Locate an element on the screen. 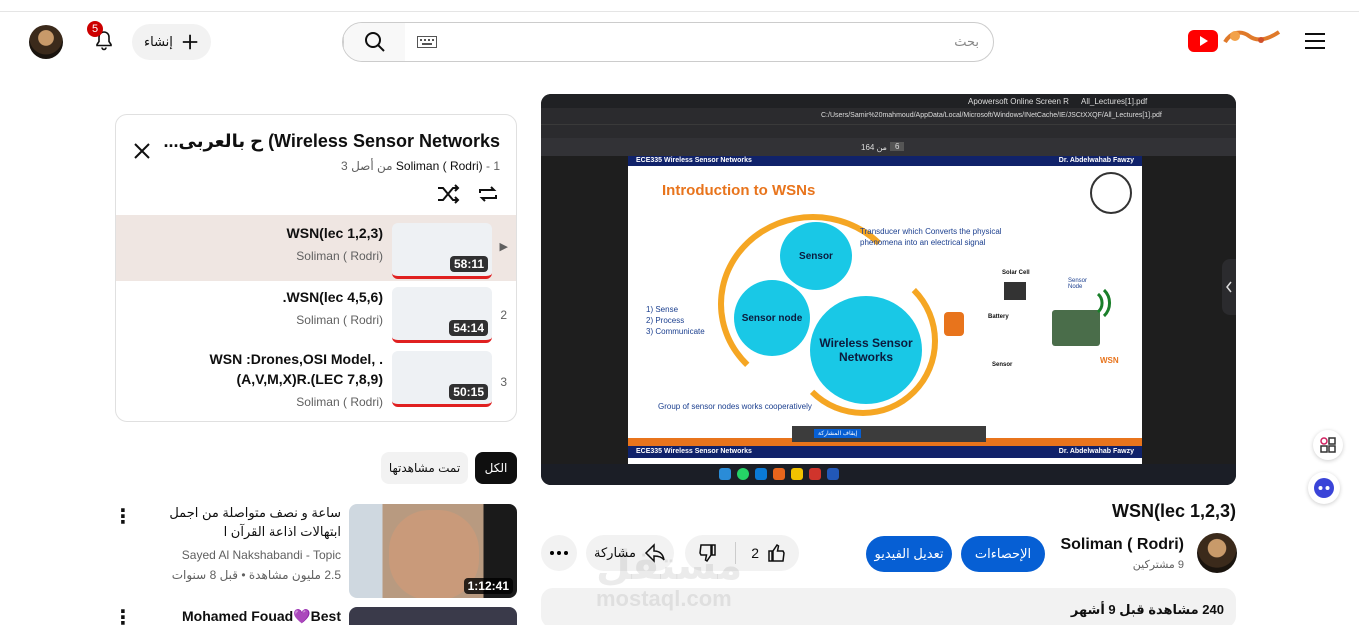 The image size is (1359, 625). sensor-gear-label: Sensor is located at coordinates (816, 256).